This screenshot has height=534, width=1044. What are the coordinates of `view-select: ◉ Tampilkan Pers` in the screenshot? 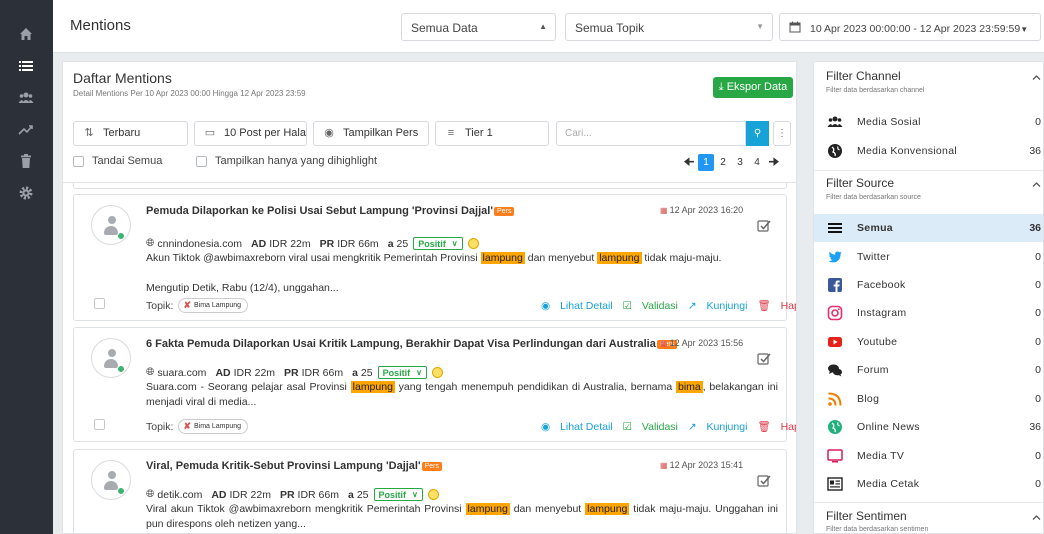 It's located at (371, 133).